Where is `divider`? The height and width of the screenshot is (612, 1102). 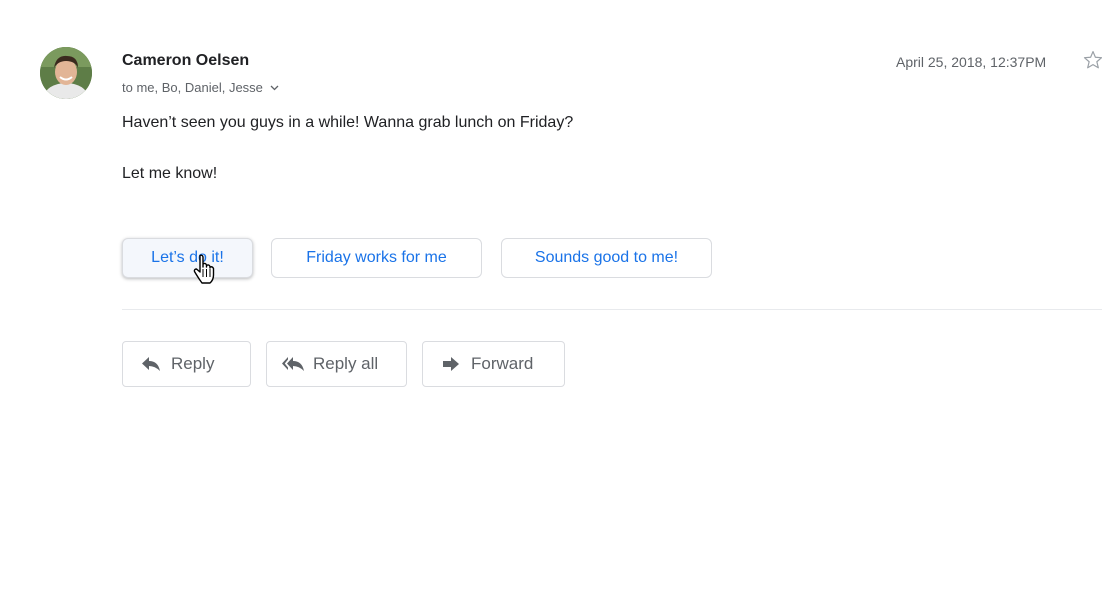 divider is located at coordinates (612, 309).